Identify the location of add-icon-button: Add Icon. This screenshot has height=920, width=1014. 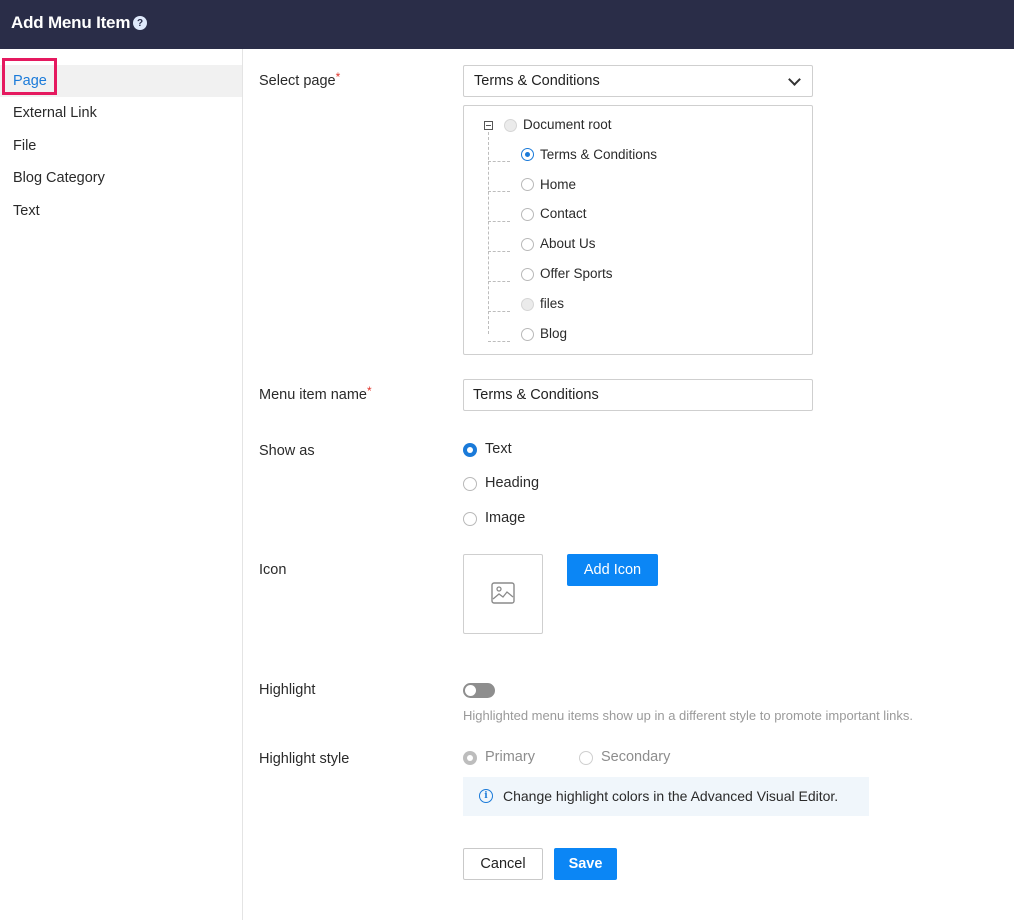
(612, 570).